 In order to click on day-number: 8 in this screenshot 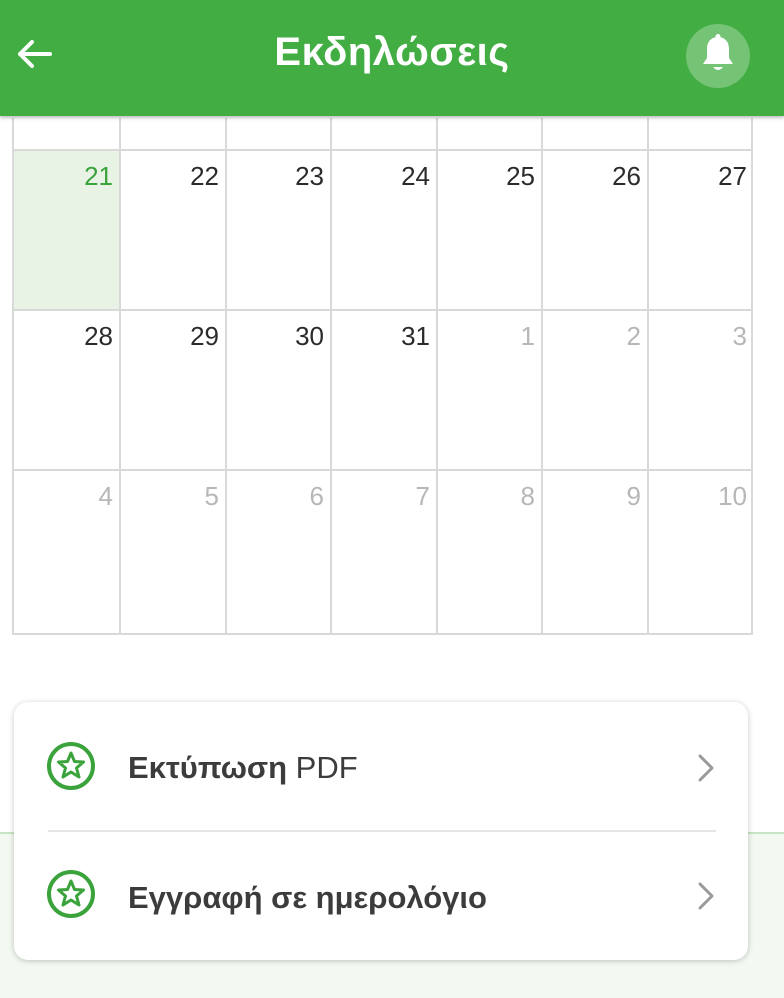, I will do `click(527, 496)`.